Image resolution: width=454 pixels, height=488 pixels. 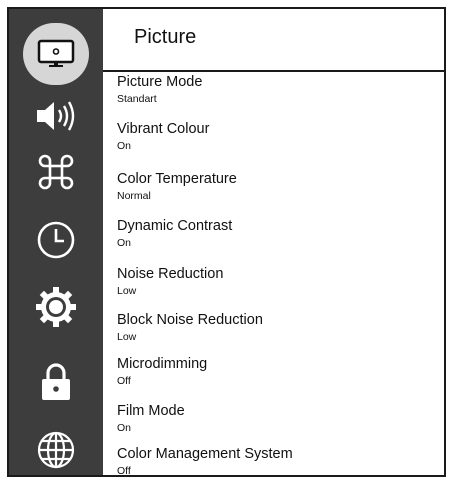 I want to click on setting-value: Normal, so click(x=134, y=196).